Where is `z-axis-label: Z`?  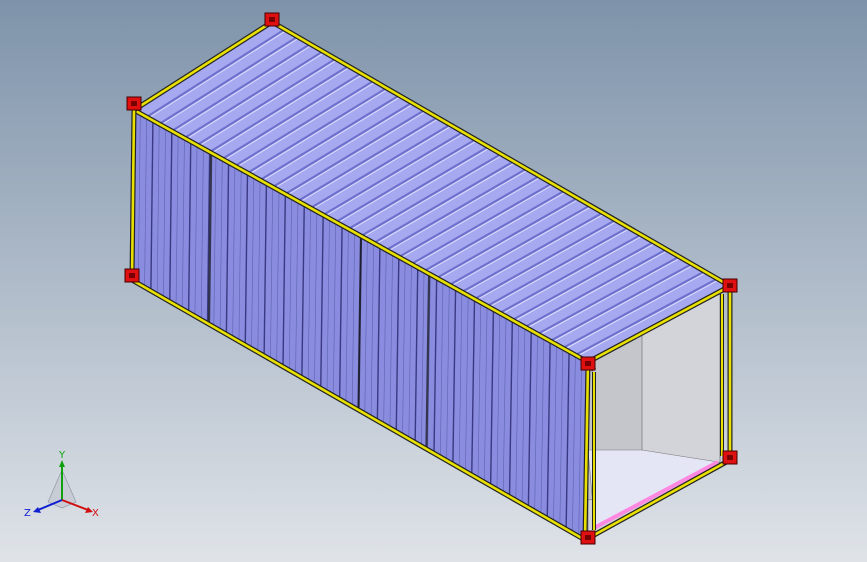 z-axis-label: Z is located at coordinates (27, 513).